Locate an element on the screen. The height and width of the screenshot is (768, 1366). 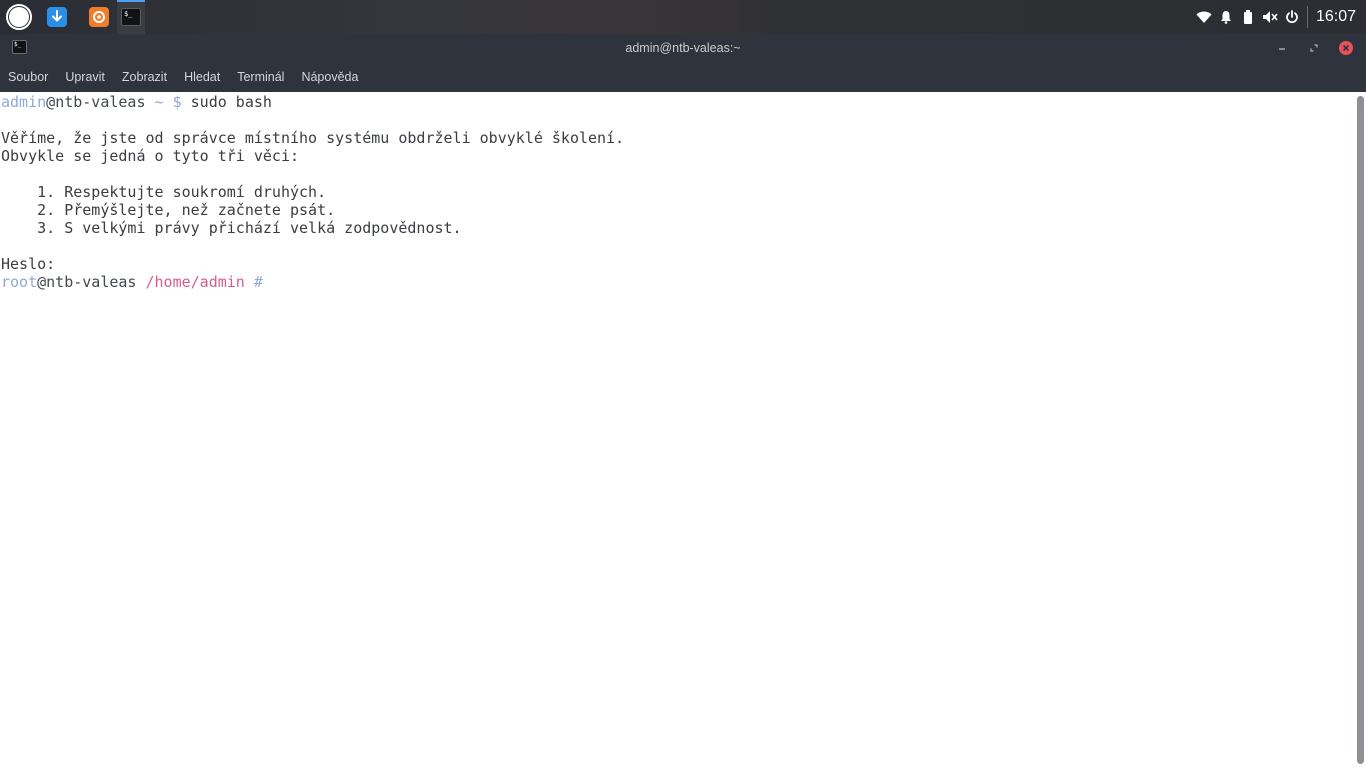
terminal-icon: $_ is located at coordinates (131, 17).